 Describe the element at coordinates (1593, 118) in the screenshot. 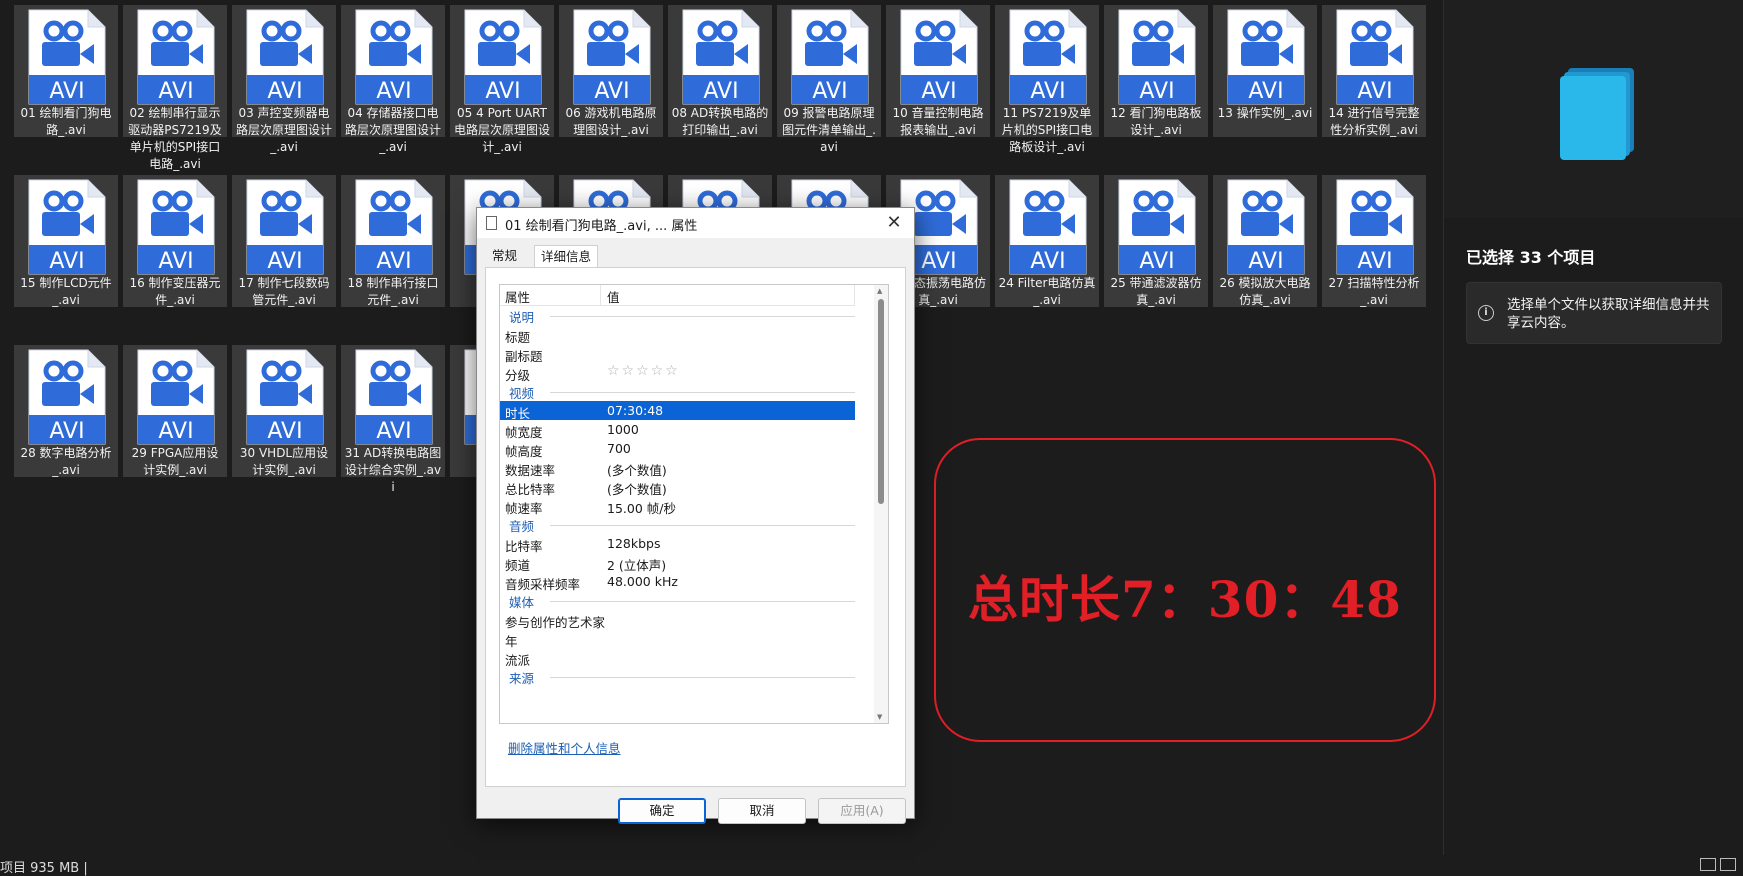

I see `stacked-files-icon` at that location.